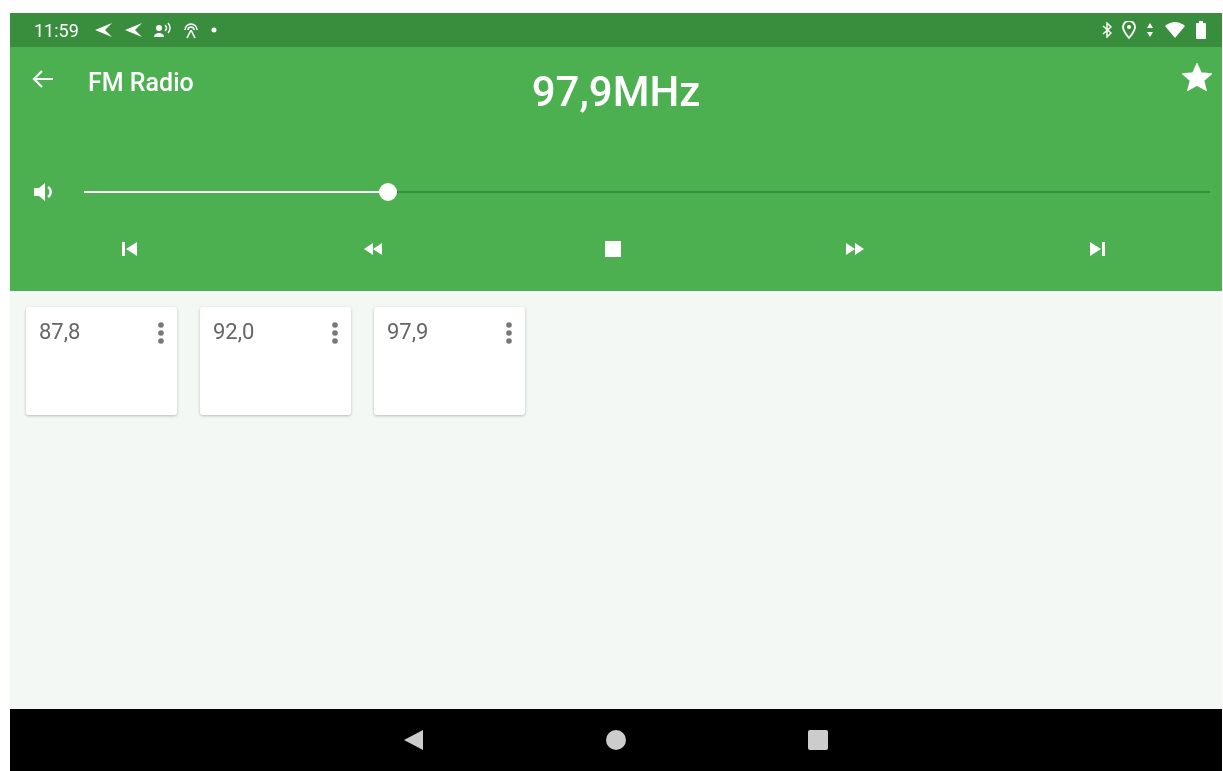 The image size is (1223, 771). What do you see at coordinates (1097, 249) in the screenshot?
I see `skip-next-icon` at bounding box center [1097, 249].